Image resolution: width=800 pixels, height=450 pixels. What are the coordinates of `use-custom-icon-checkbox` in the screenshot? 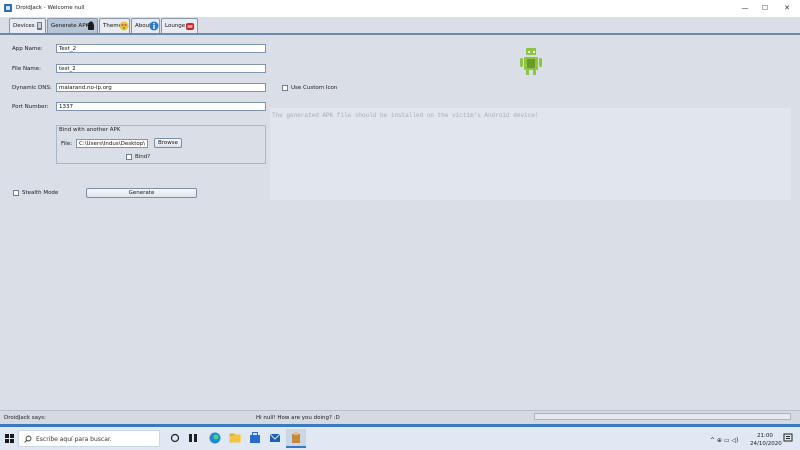 It's located at (285, 88).